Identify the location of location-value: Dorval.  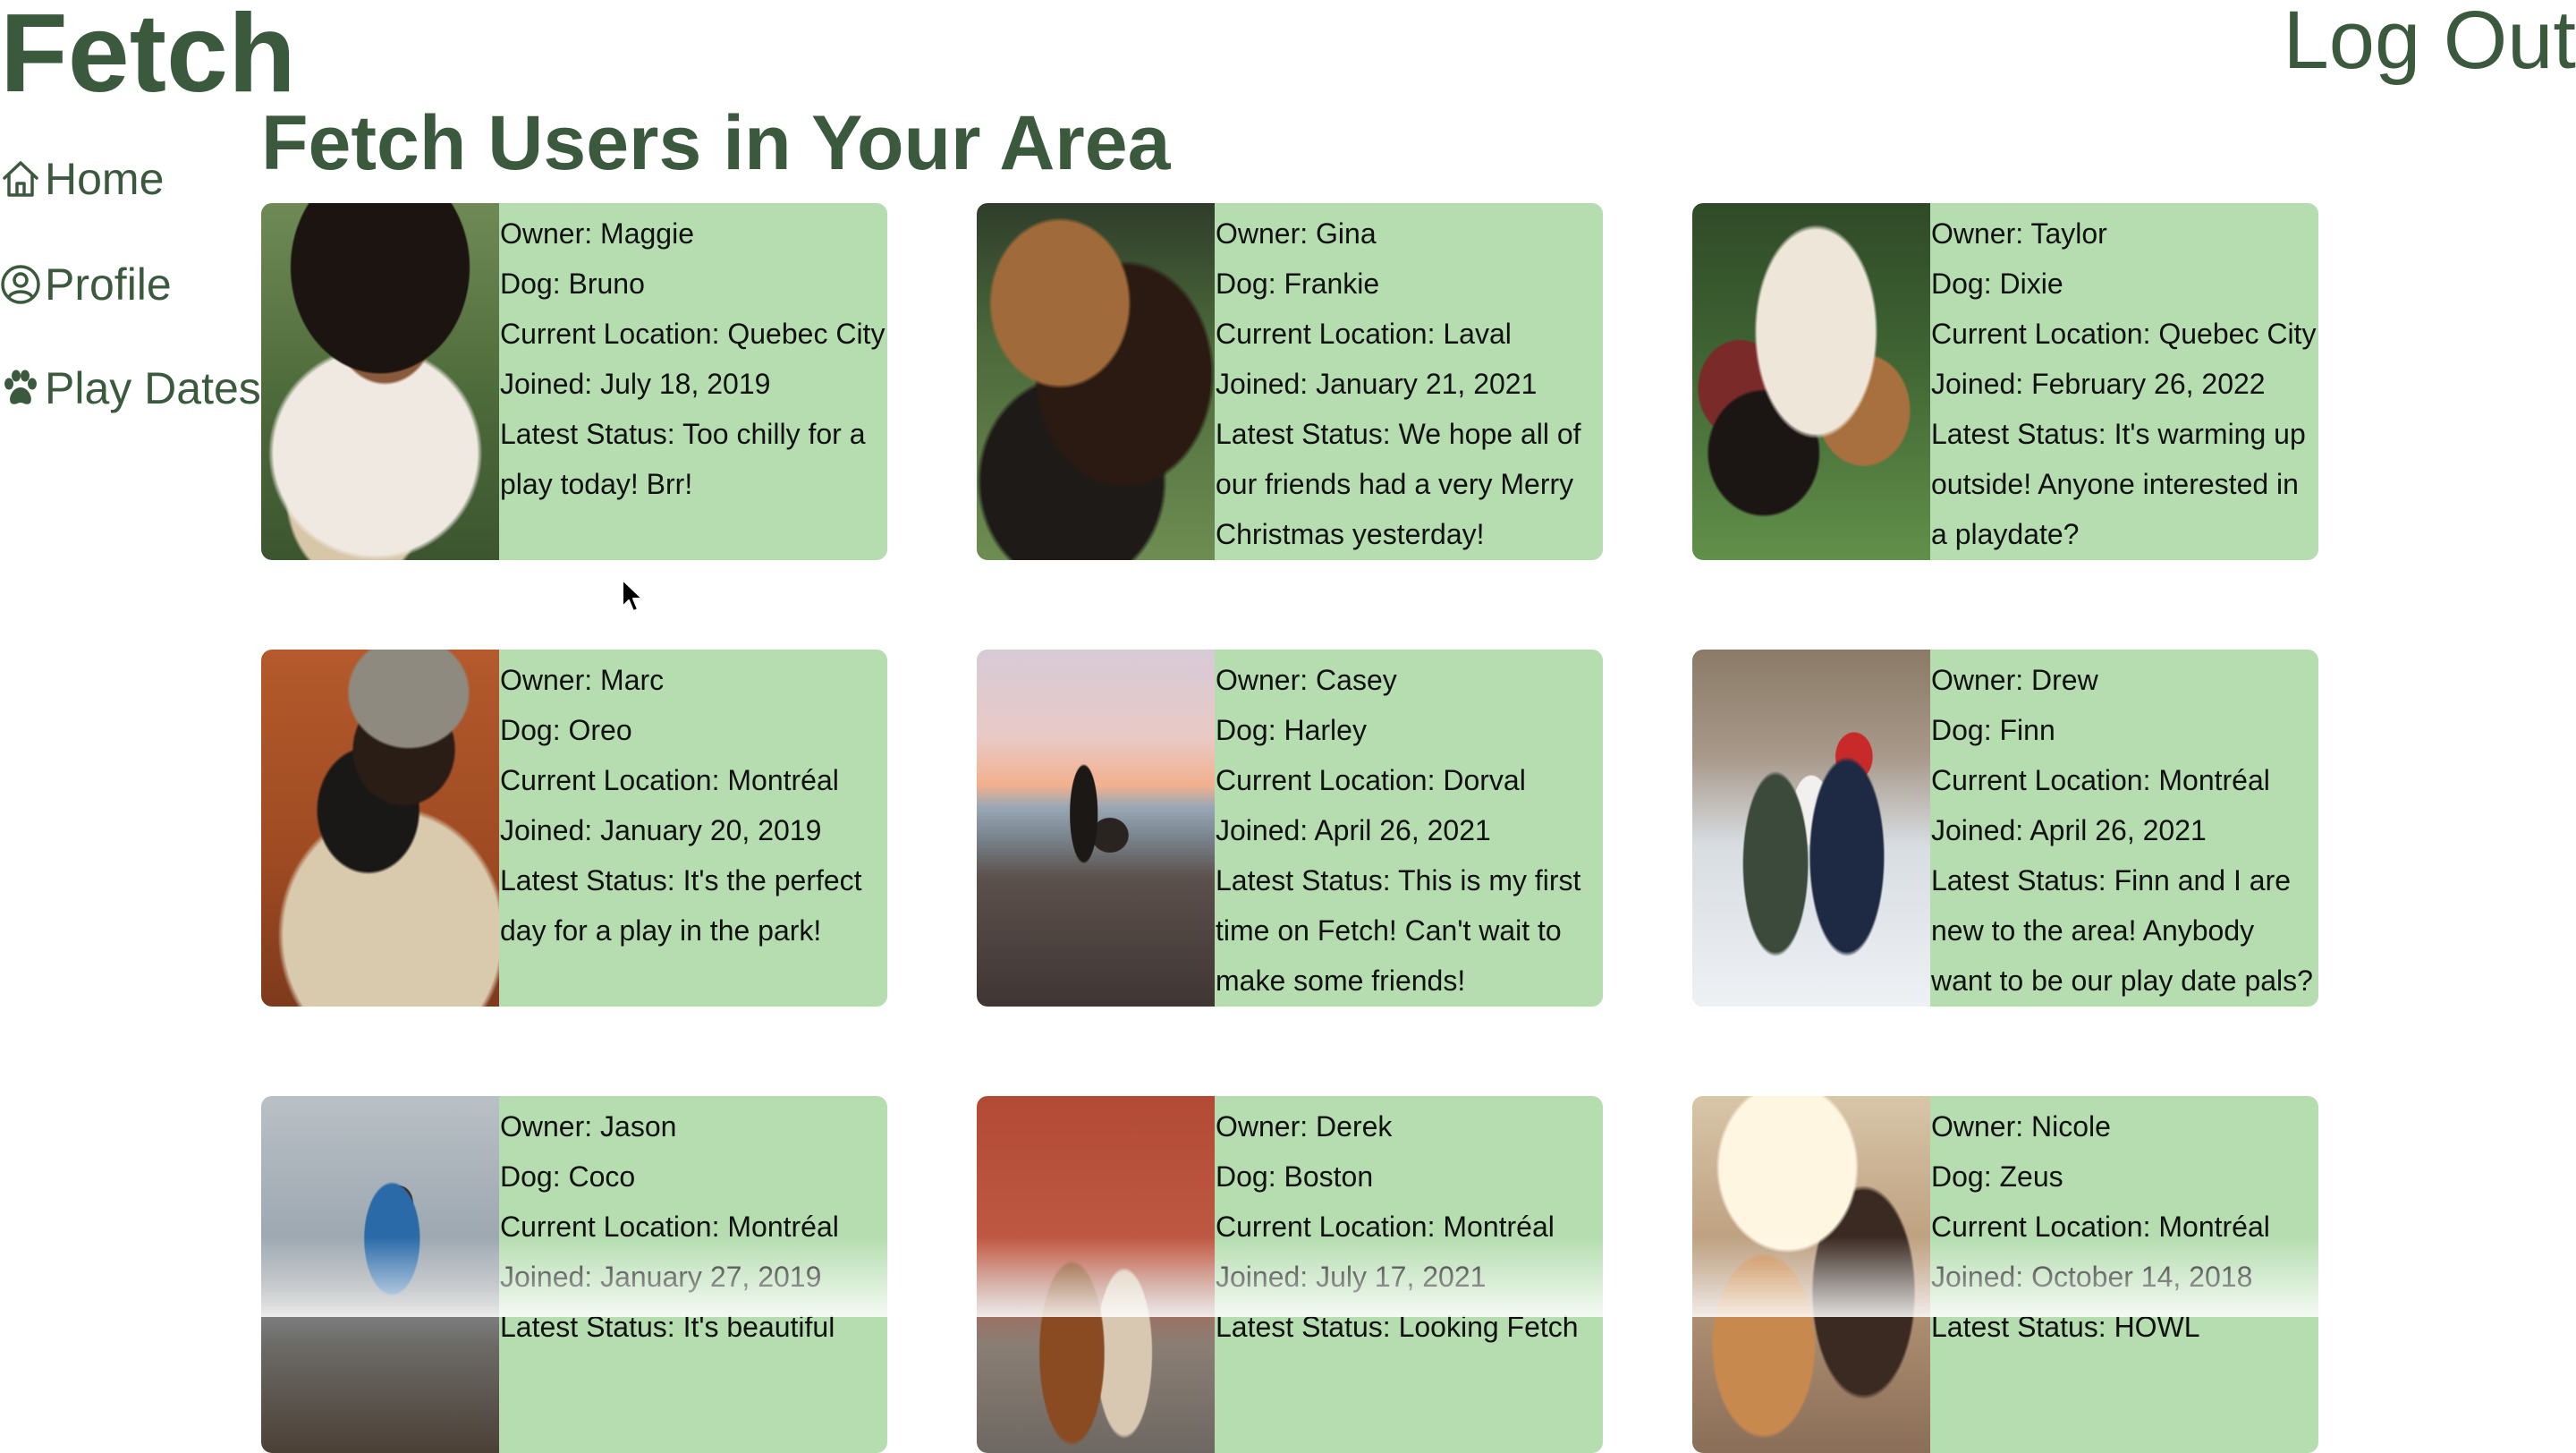
(1484, 780).